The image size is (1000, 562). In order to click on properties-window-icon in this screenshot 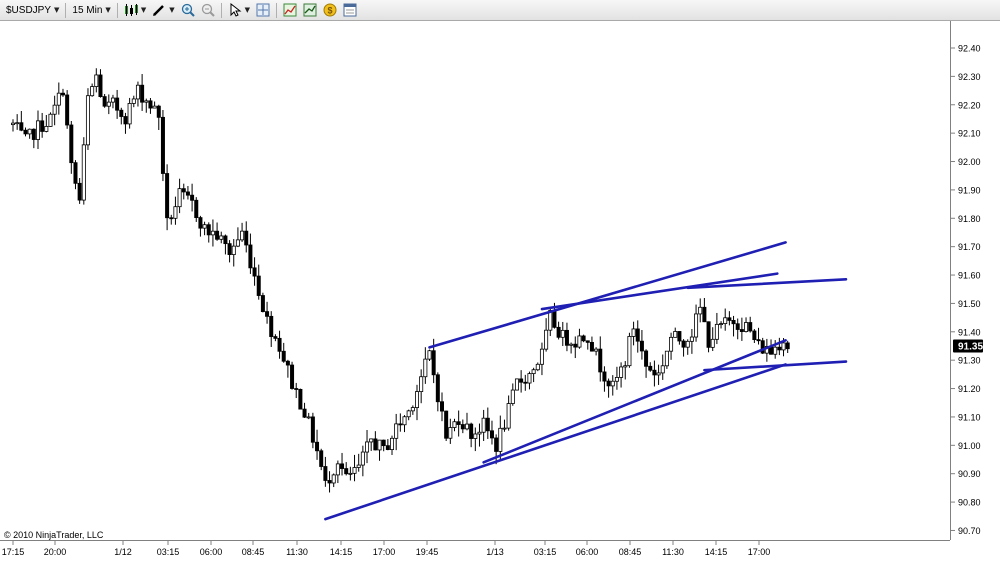, I will do `click(350, 10)`.